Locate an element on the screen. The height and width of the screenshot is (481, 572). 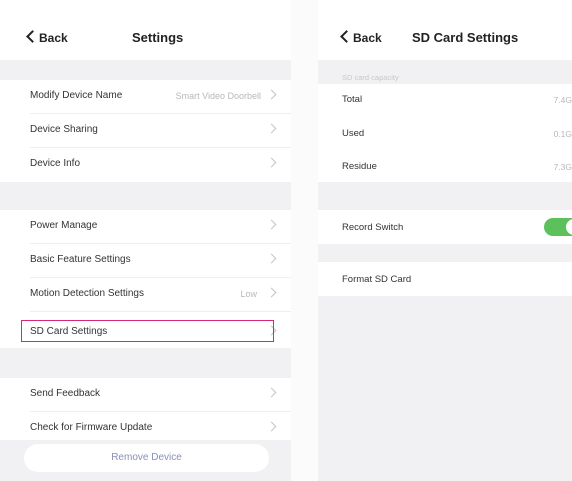
row-label: Basic Feature Settings is located at coordinates (80, 259).